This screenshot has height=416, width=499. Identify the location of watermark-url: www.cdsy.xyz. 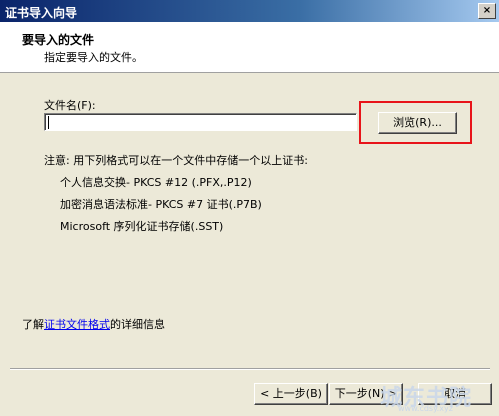
(425, 408).